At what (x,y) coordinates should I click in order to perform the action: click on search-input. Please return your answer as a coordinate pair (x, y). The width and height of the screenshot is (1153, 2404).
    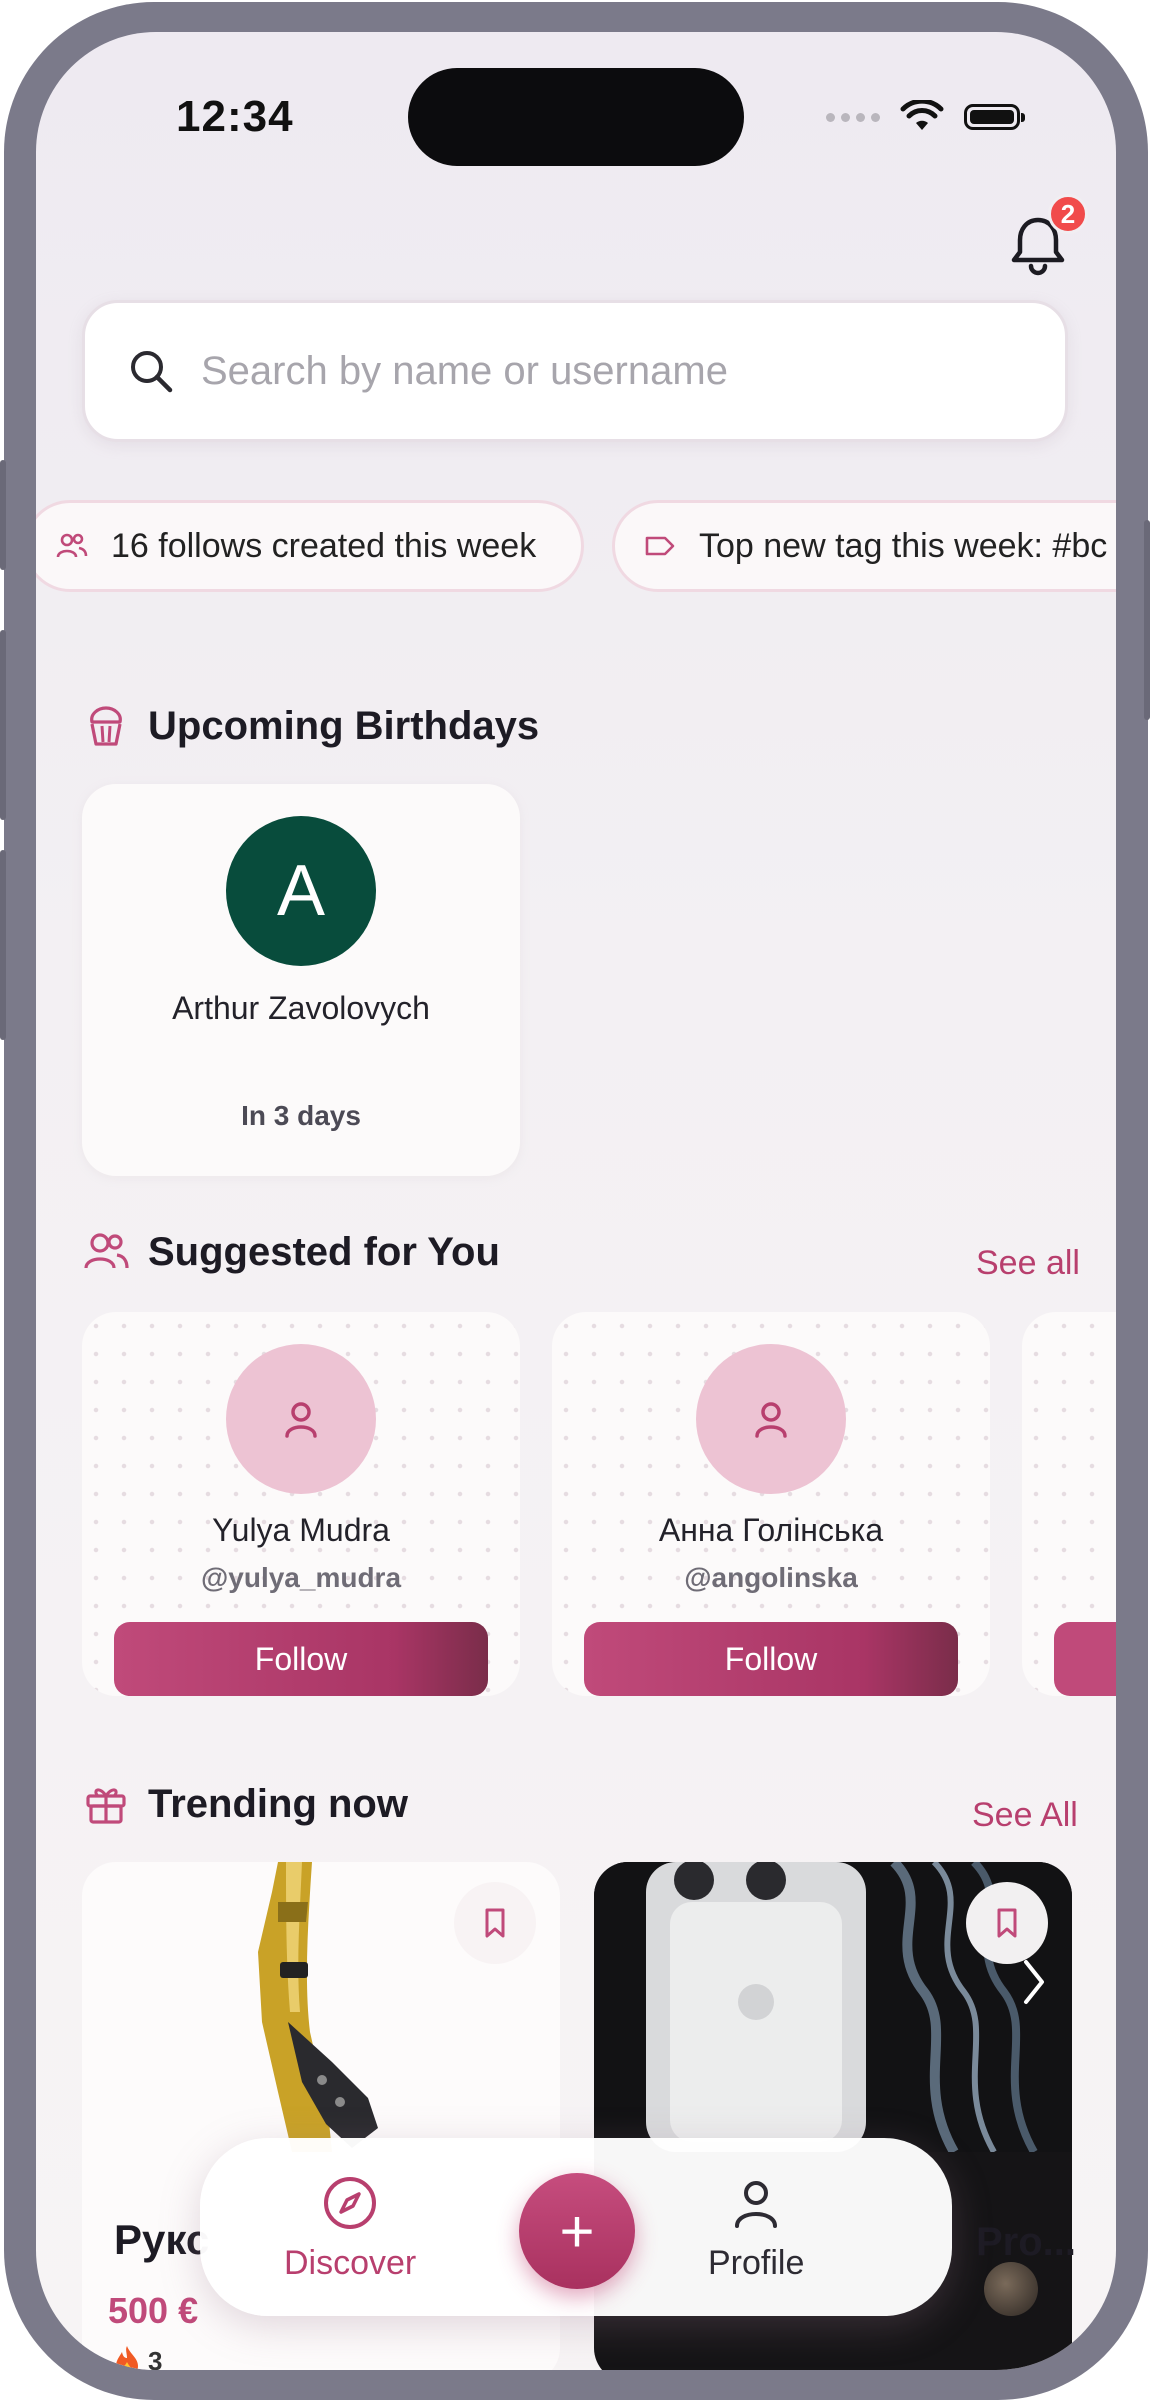
    Looking at the image, I should click on (581, 371).